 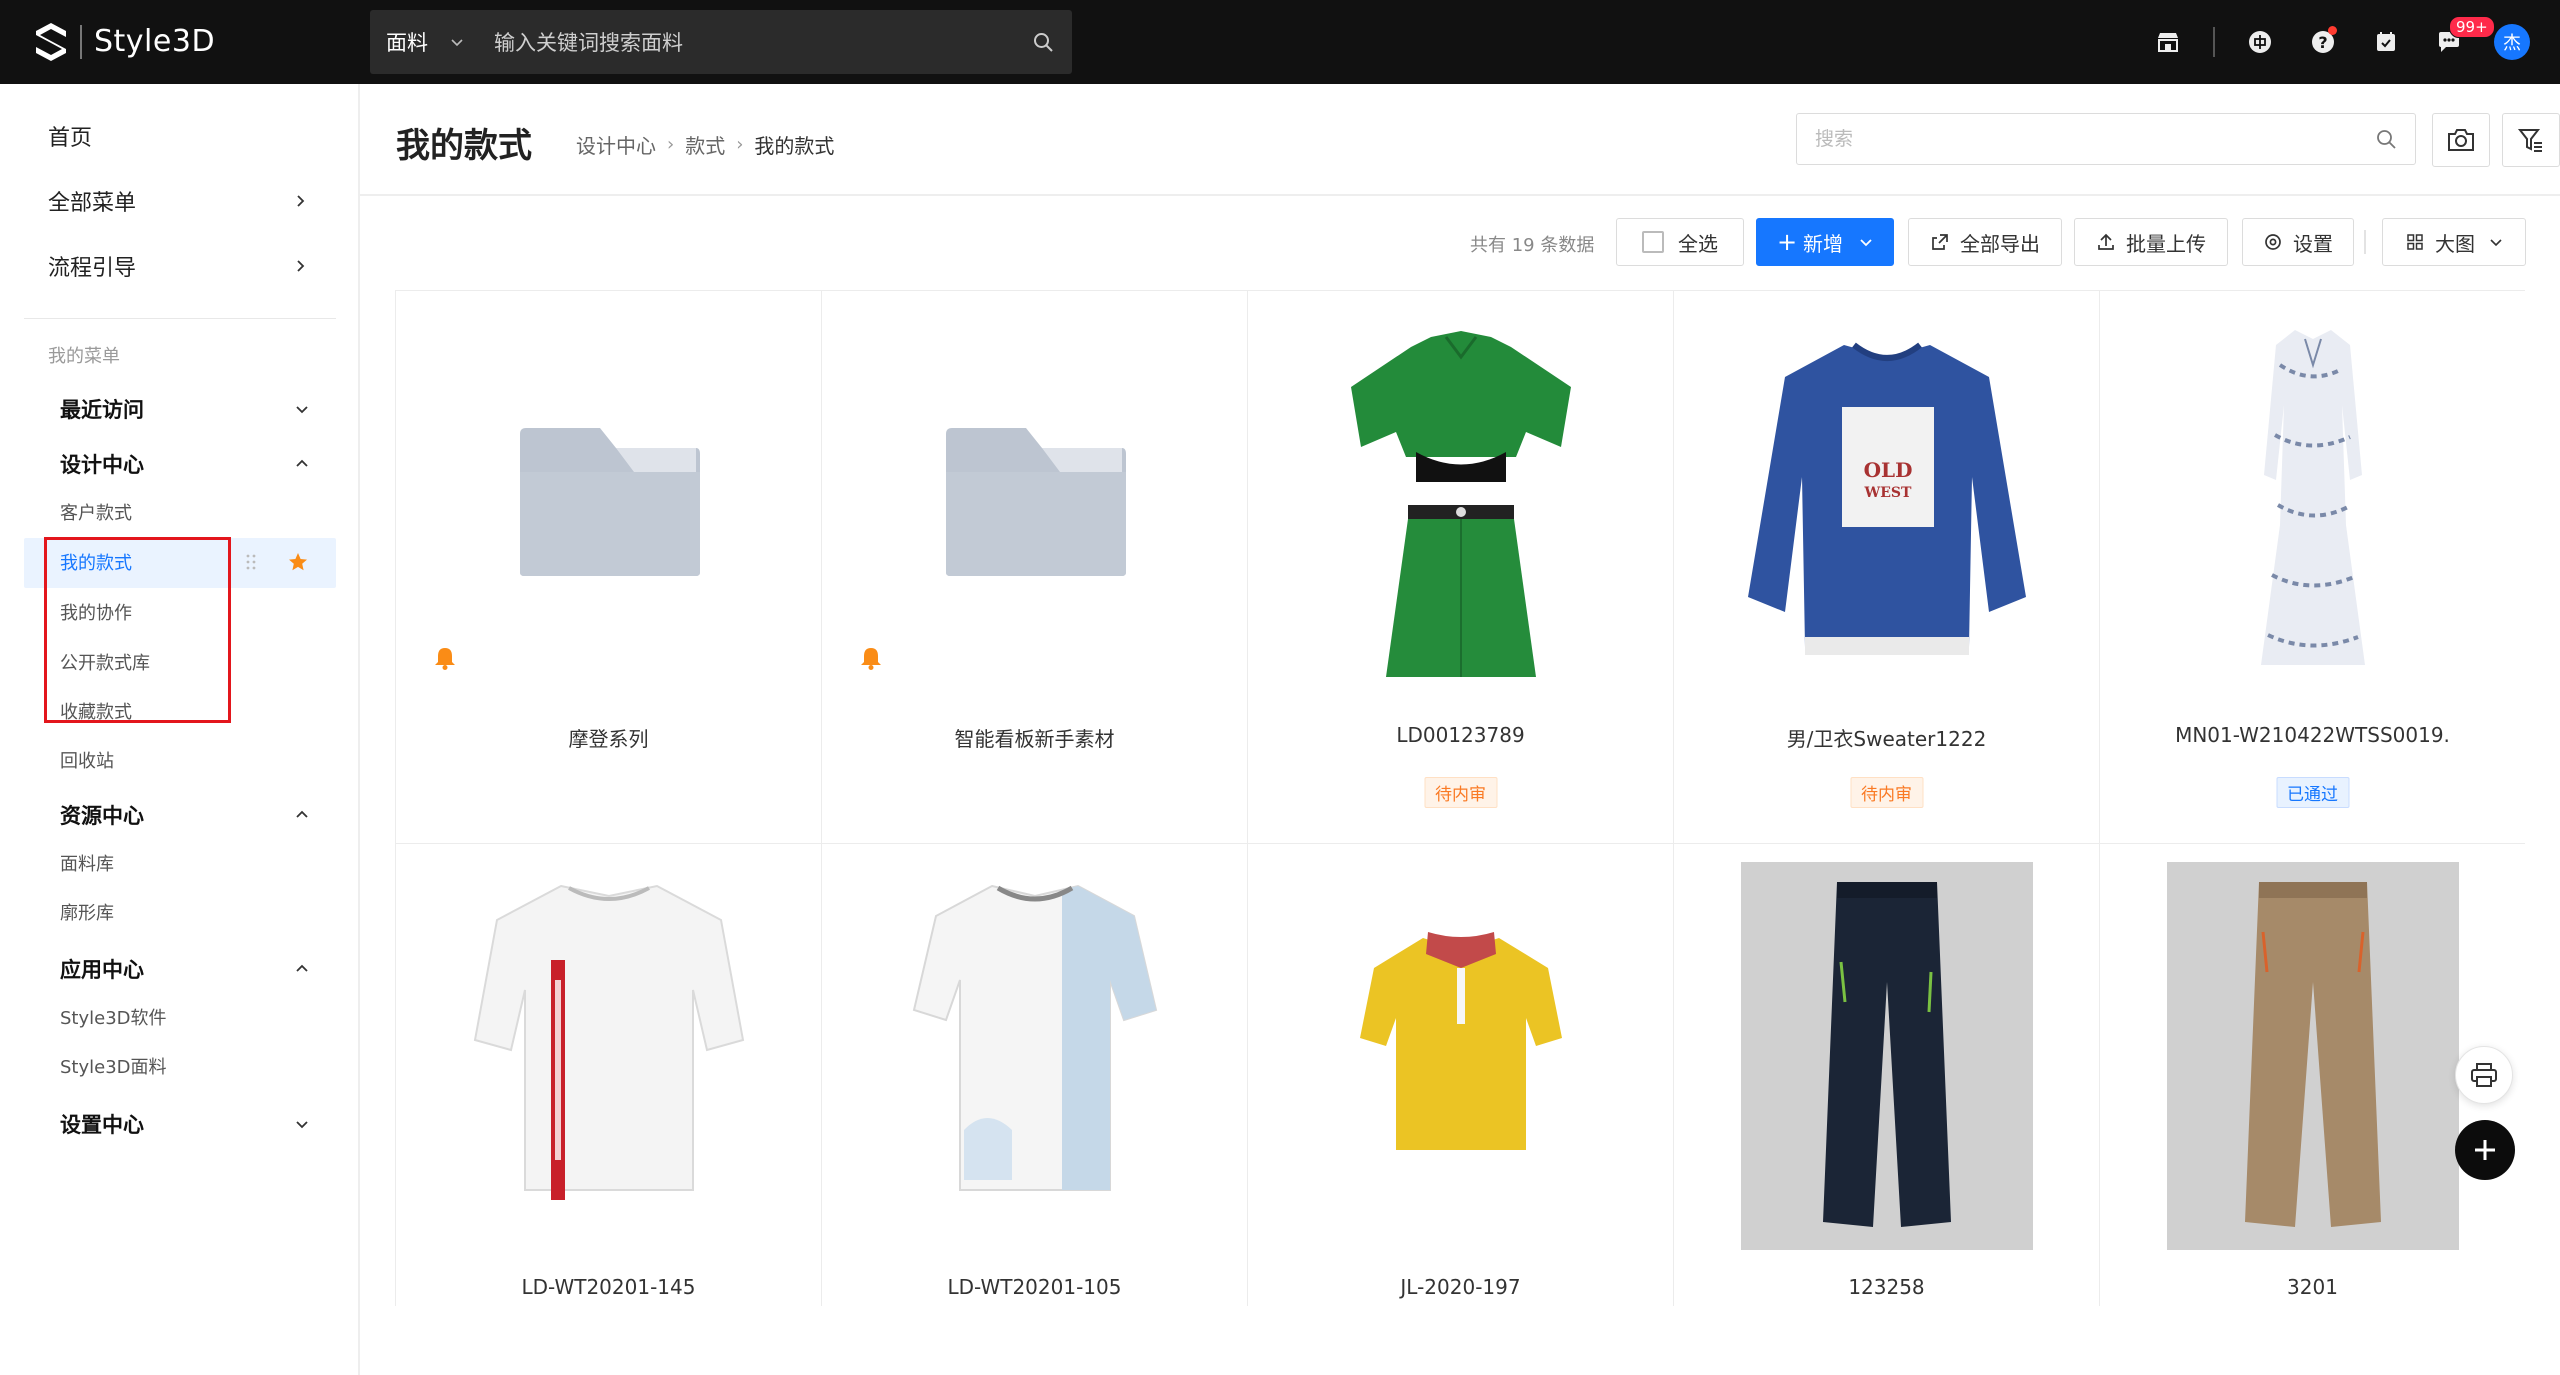 I want to click on top-bar: Style3D 面料 输入关键词搜索面料 ? 99+ 杰, so click(x=1280, y=42).